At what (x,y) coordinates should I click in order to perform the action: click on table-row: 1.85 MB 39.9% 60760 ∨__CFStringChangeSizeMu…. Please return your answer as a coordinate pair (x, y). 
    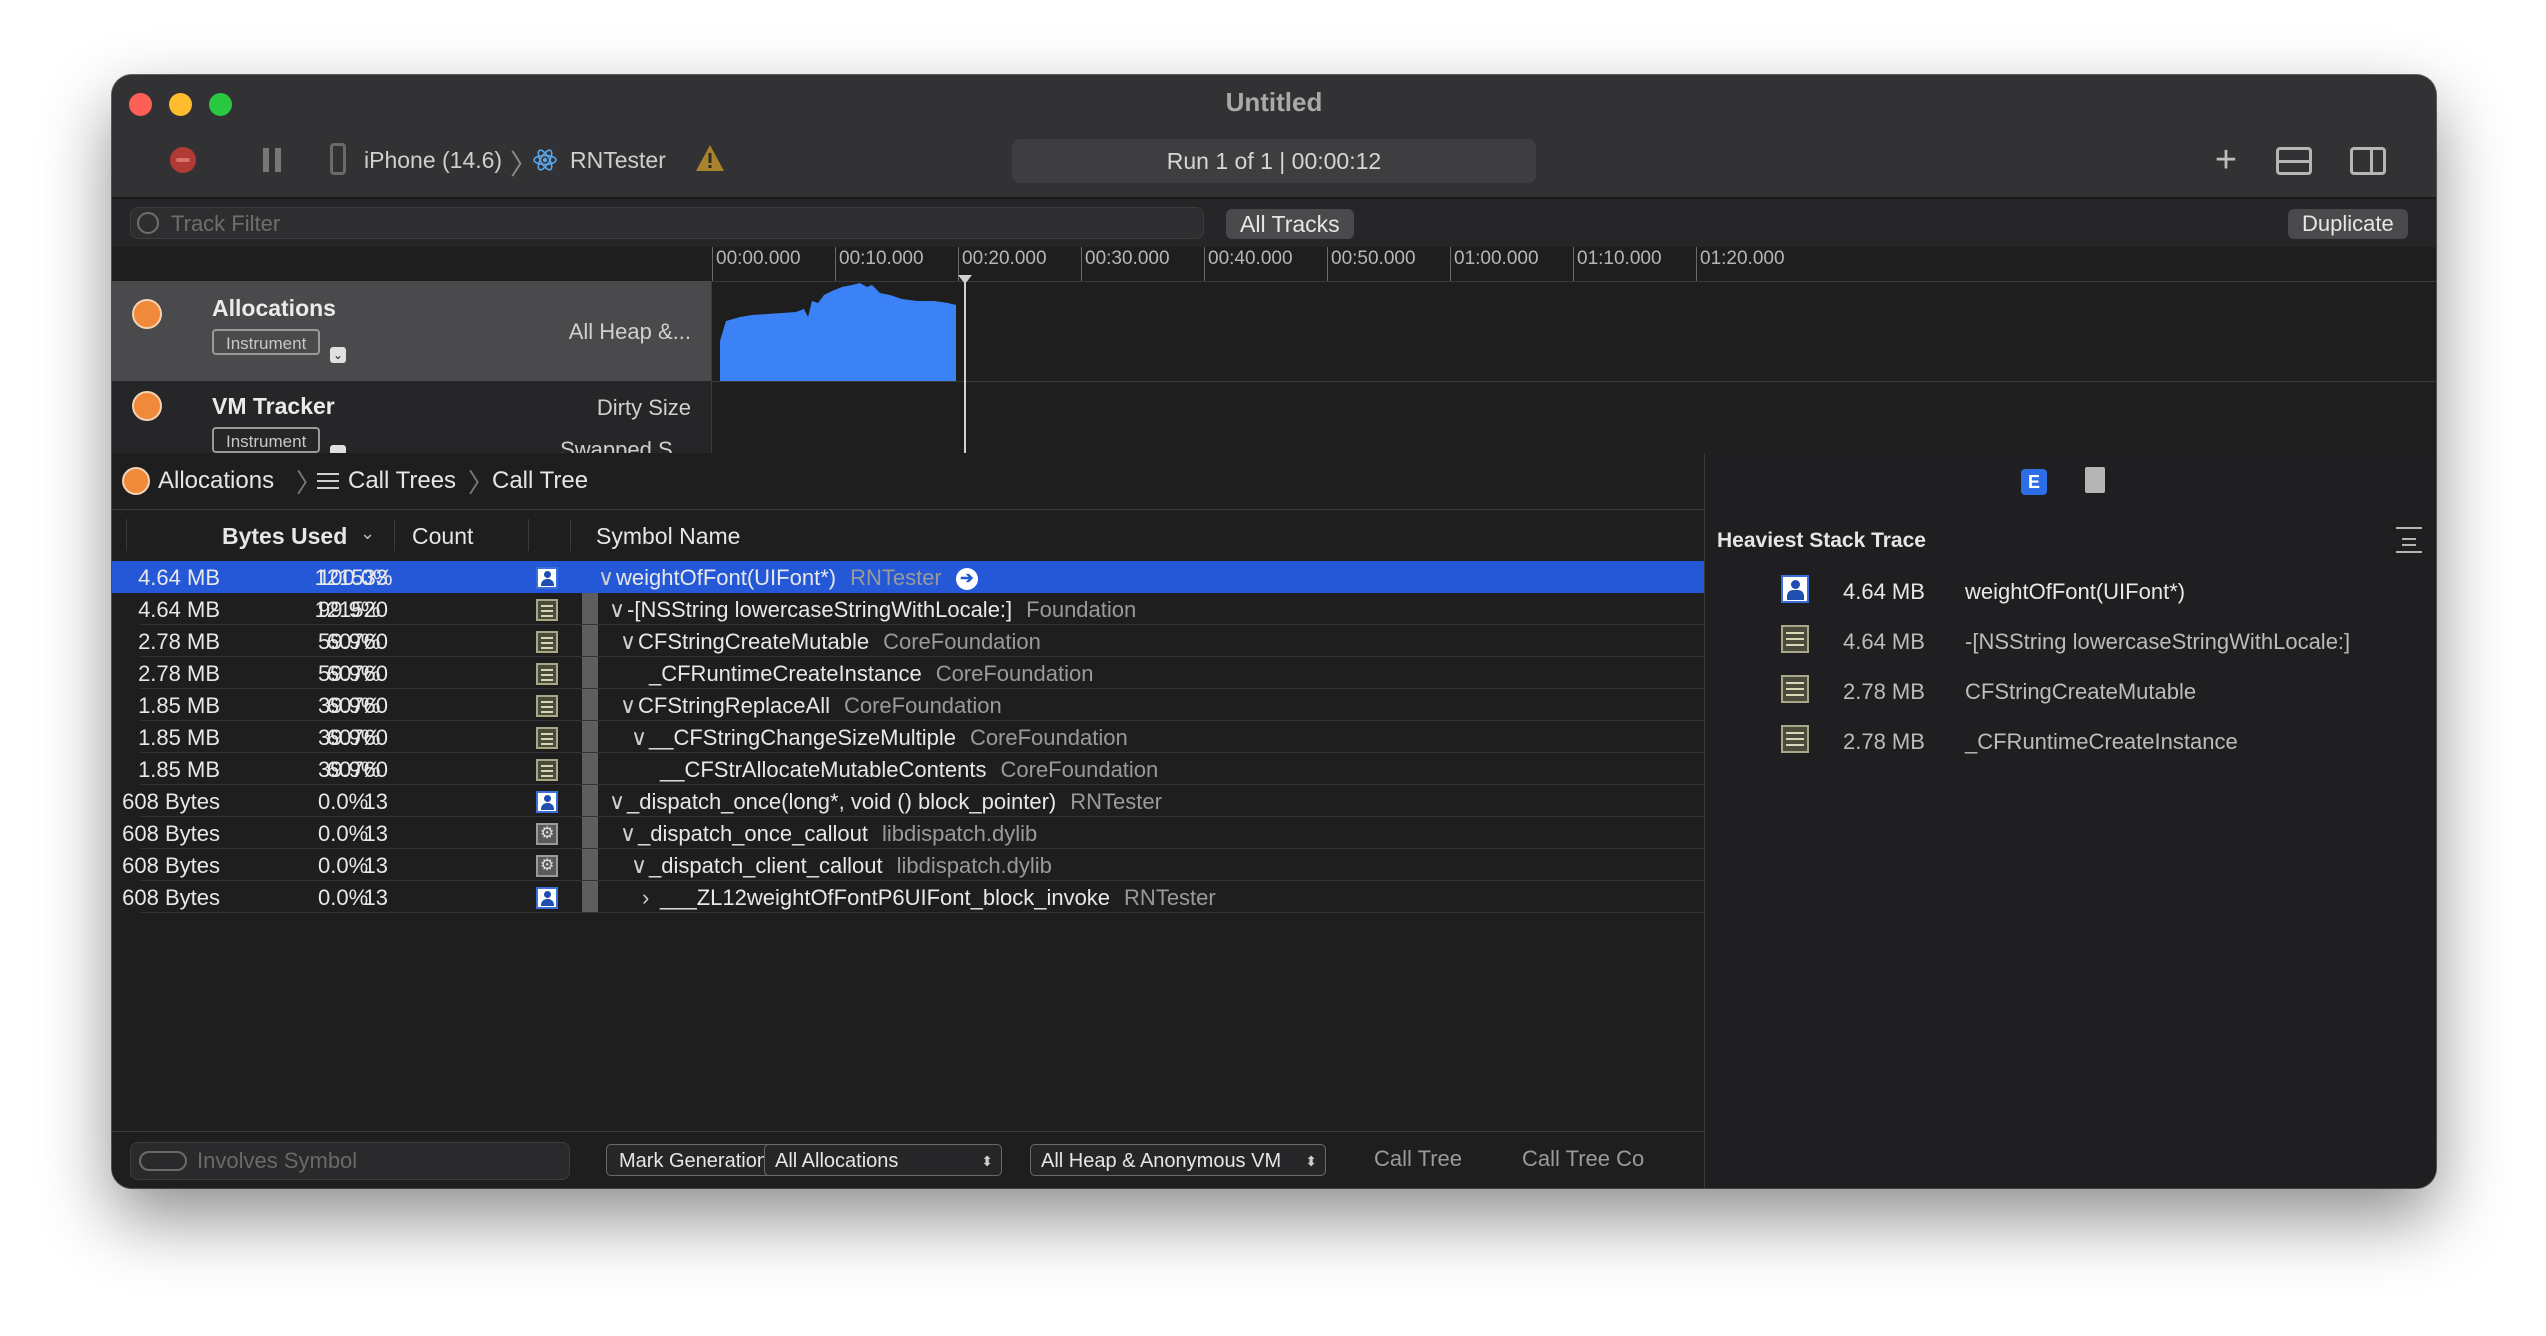
    Looking at the image, I should click on (908, 737).